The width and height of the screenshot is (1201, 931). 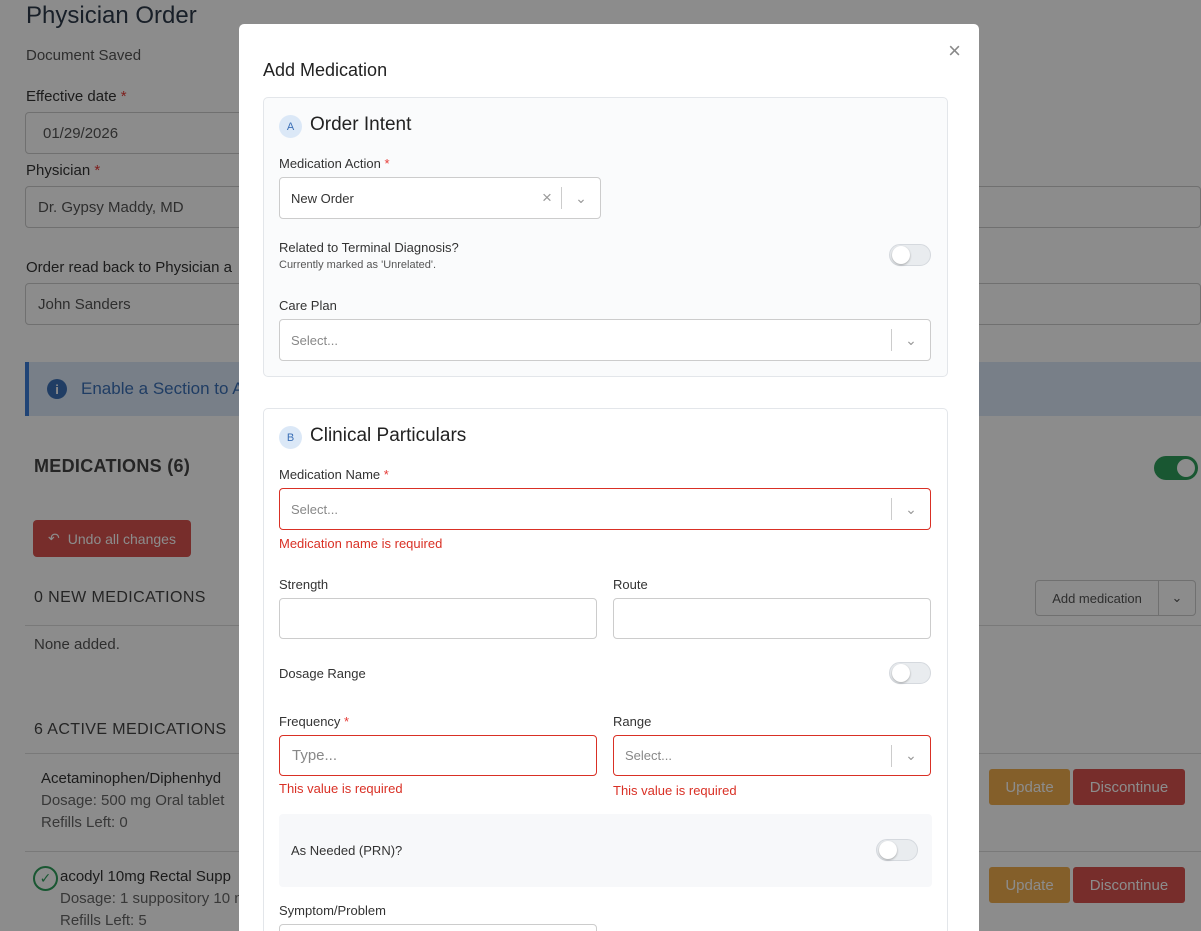 What do you see at coordinates (440, 198) in the screenshot?
I see `medication-action-select: New Order × ⌄` at bounding box center [440, 198].